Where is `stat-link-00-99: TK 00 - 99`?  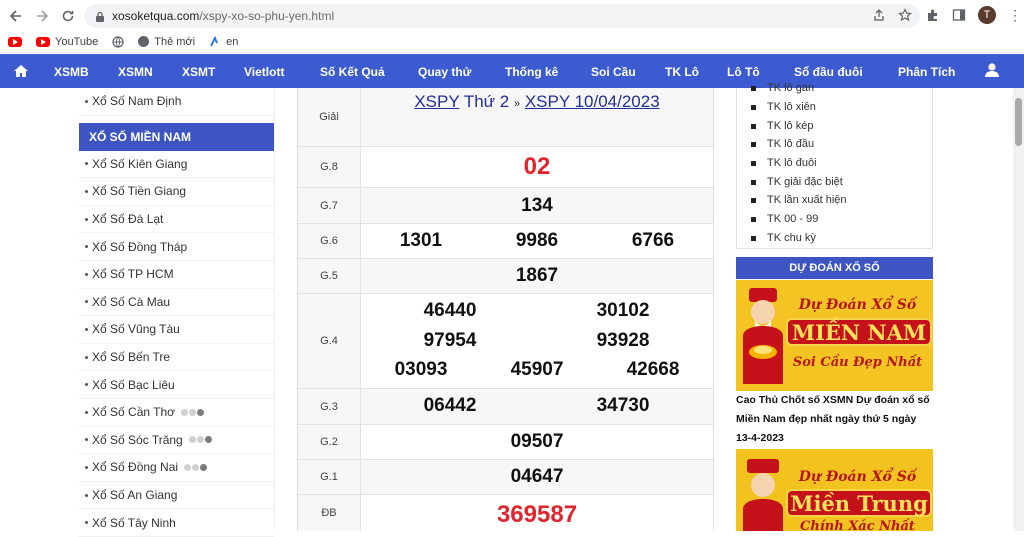
stat-link-00-99: TK 00 - 99 is located at coordinates (784, 219).